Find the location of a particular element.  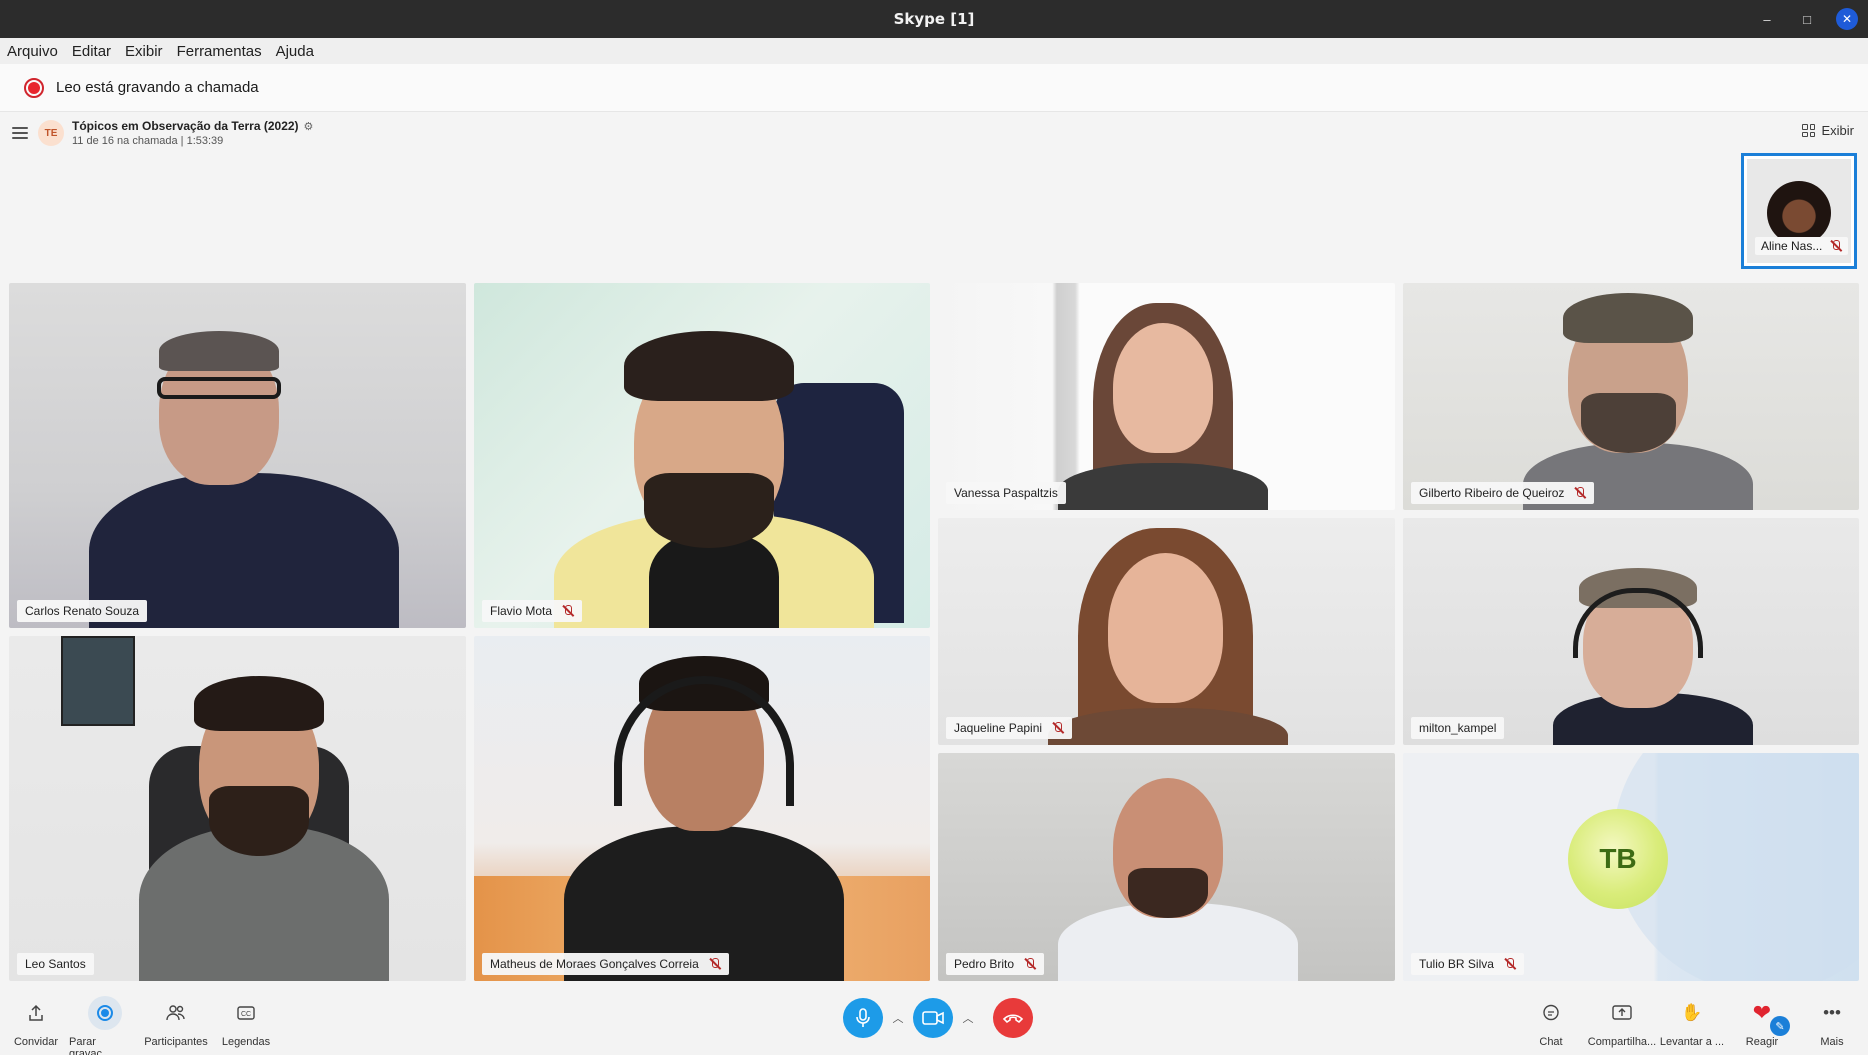

maximize-button: □ is located at coordinates (1807, 19).